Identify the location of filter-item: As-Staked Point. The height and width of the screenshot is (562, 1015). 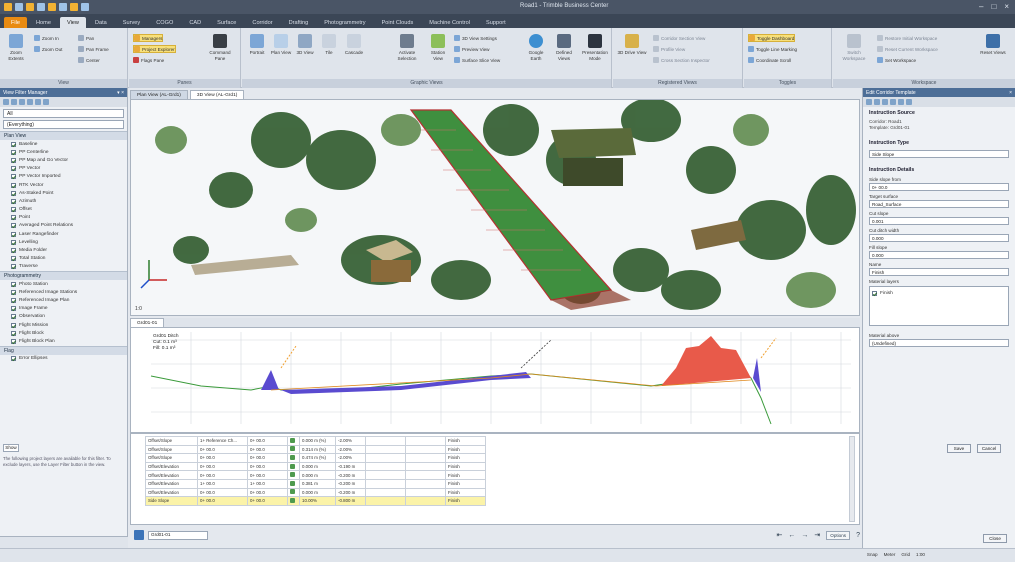
(63, 193).